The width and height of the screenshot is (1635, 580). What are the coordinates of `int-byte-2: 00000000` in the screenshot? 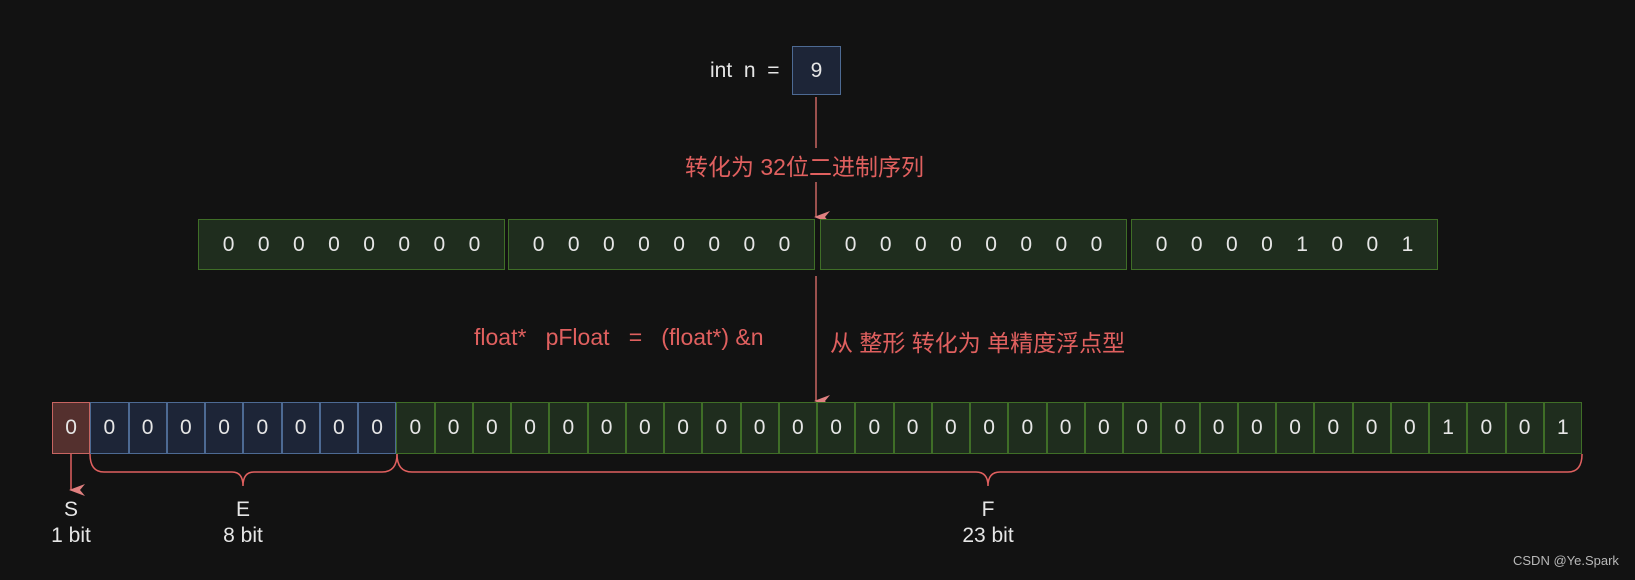 It's located at (661, 244).